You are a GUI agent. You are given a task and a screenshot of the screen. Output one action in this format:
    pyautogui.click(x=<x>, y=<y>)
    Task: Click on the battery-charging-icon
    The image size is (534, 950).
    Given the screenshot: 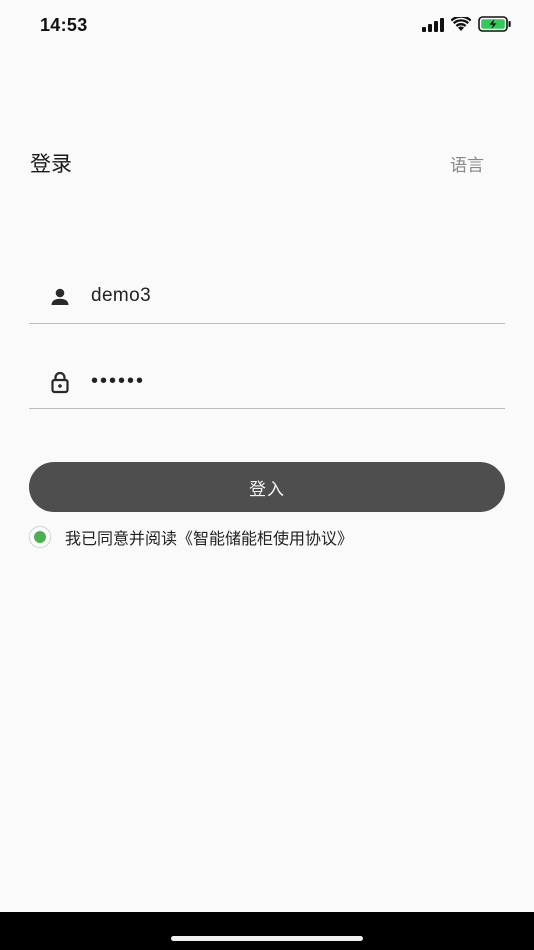 What is the action you would take?
    pyautogui.click(x=495, y=26)
    